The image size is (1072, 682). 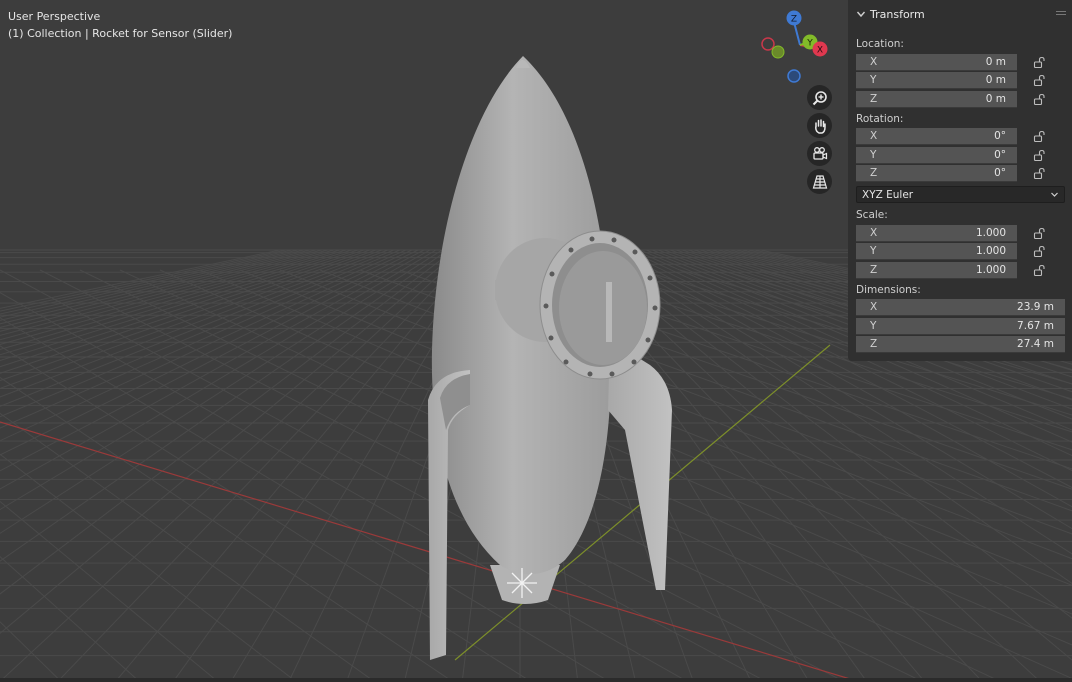 I want to click on camera-icon, so click(x=819, y=153).